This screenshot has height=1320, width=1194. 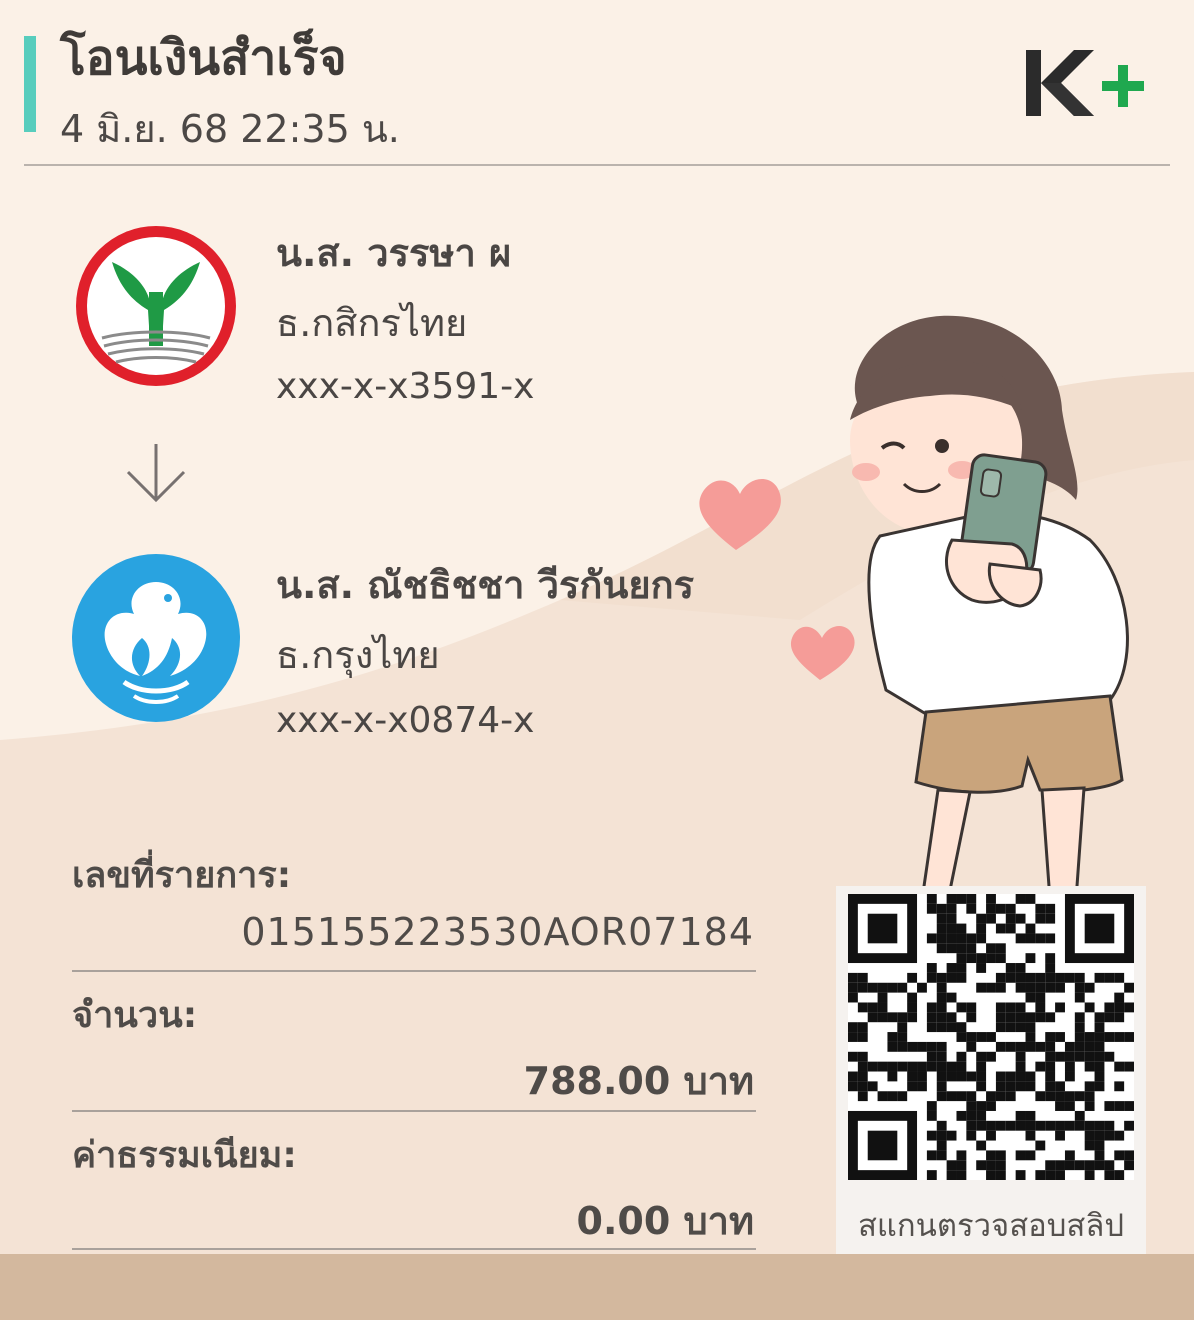 What do you see at coordinates (991, 1037) in the screenshot?
I see `verification-qr-code` at bounding box center [991, 1037].